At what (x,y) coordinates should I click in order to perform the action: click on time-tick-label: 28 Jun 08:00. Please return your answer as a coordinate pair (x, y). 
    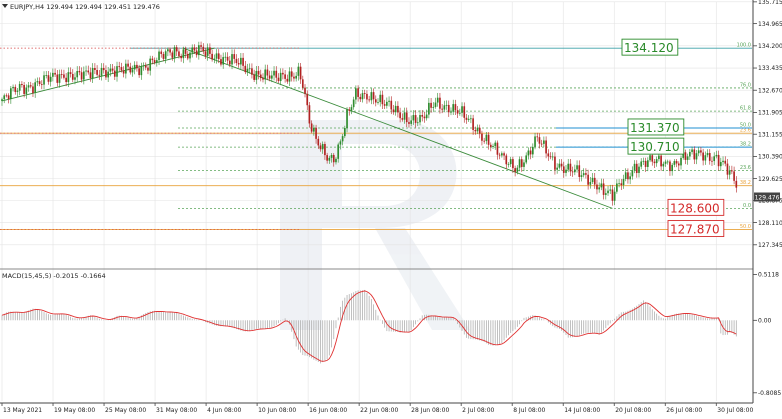
    Looking at the image, I should click on (430, 410).